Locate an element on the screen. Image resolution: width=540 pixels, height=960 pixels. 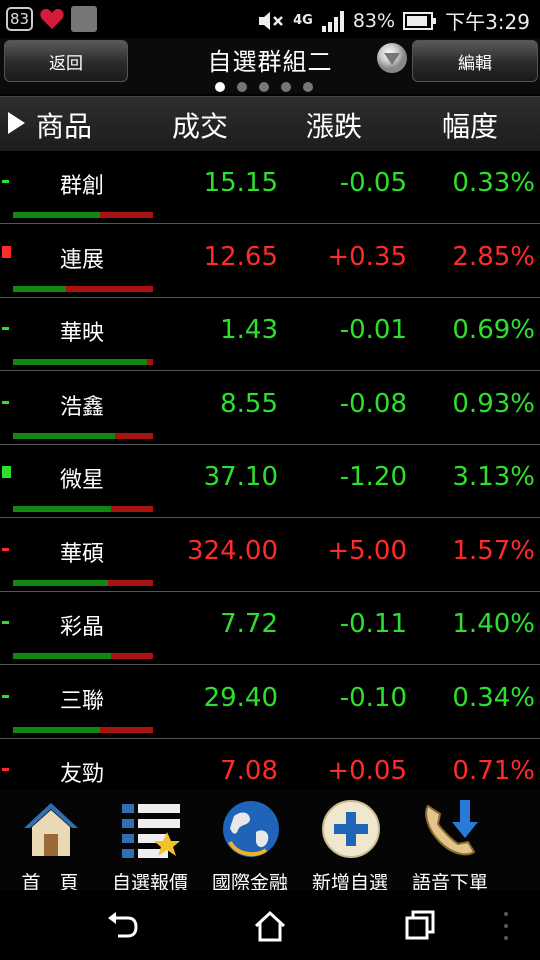
stock-price: 37.10 is located at coordinates (240, 477).